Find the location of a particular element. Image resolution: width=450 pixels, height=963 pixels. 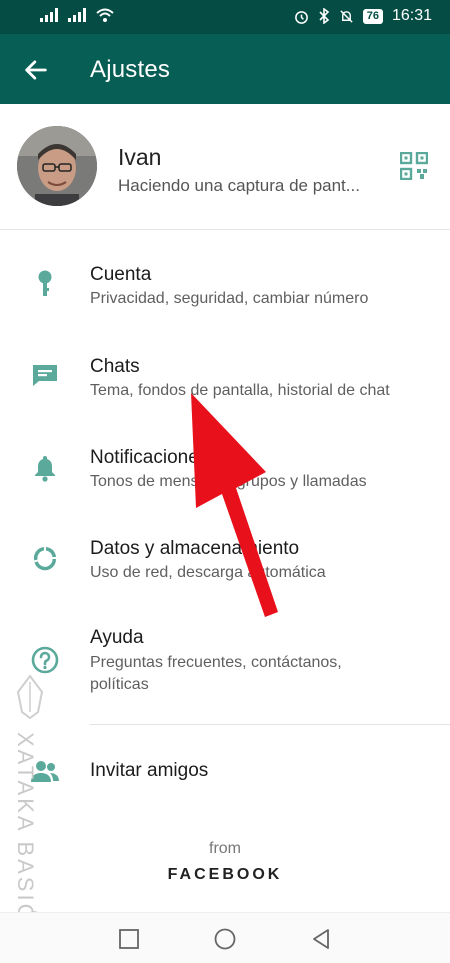

home-icon is located at coordinates (225, 939).